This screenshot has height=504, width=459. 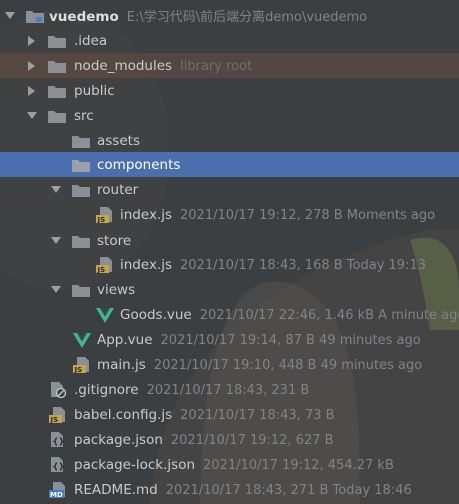 What do you see at coordinates (116, 289) in the screenshot?
I see `item-name: views` at bounding box center [116, 289].